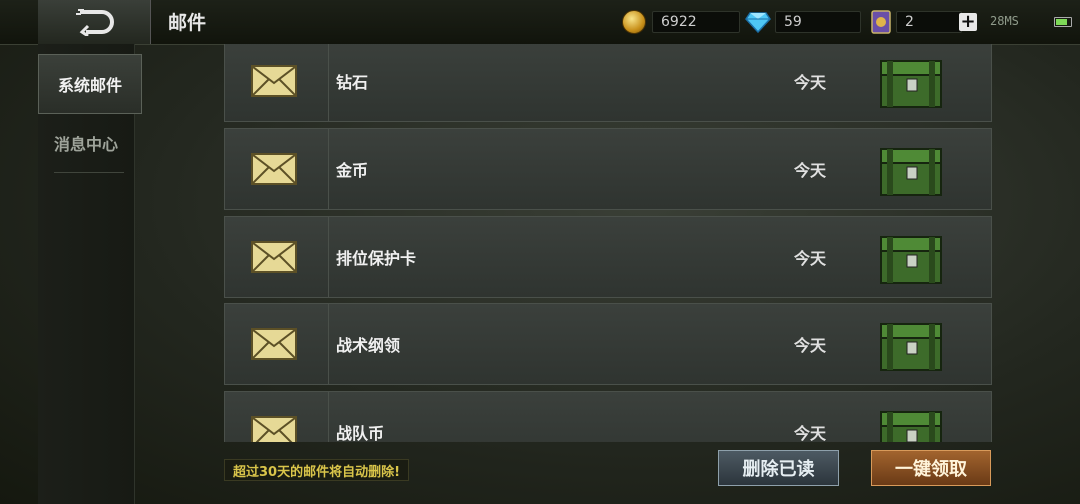  I want to click on back-button, so click(94, 22).